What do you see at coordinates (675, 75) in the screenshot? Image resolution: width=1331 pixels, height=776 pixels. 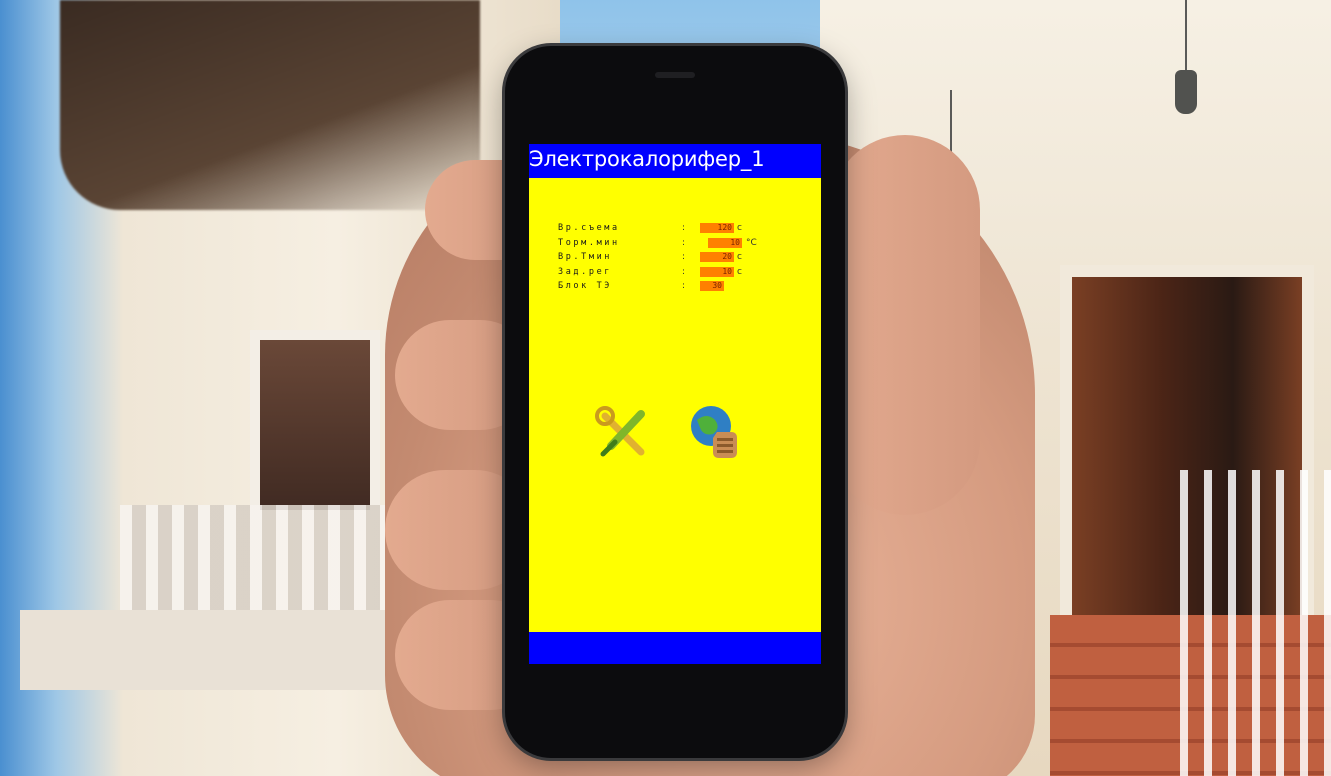 I see `phone-speaker` at bounding box center [675, 75].